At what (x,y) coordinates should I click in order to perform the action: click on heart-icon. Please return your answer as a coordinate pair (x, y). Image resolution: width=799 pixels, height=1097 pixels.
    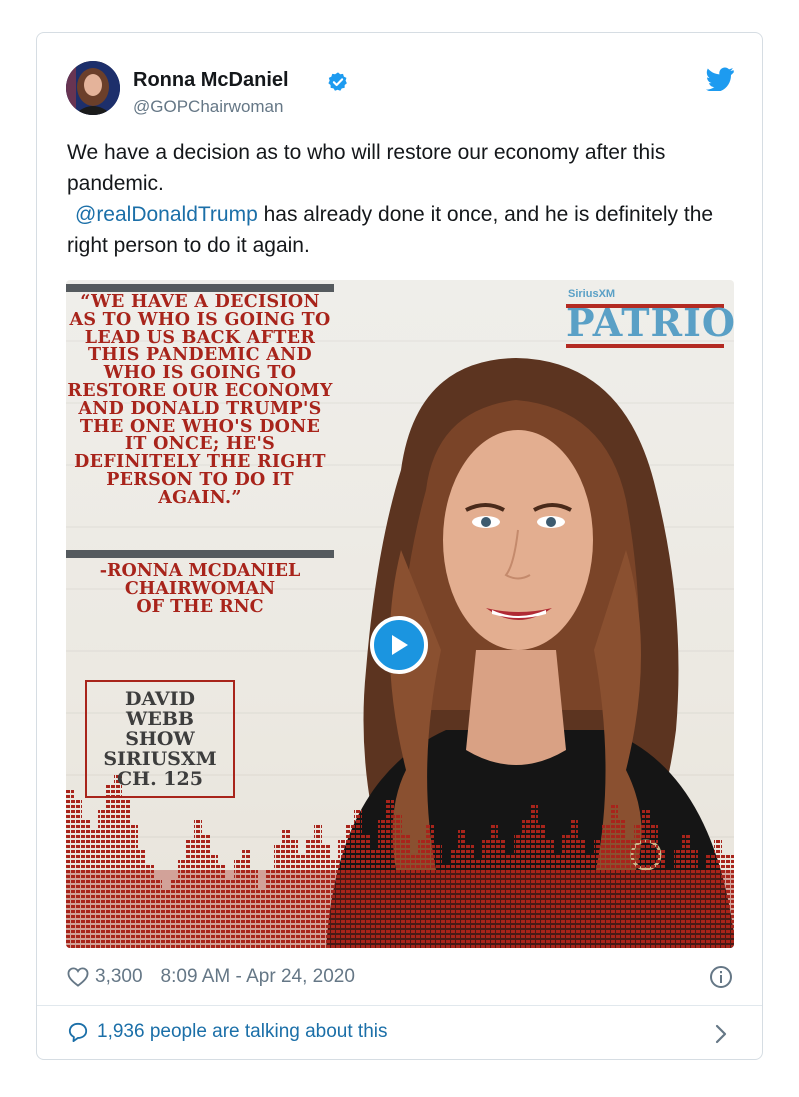
    Looking at the image, I should click on (78, 977).